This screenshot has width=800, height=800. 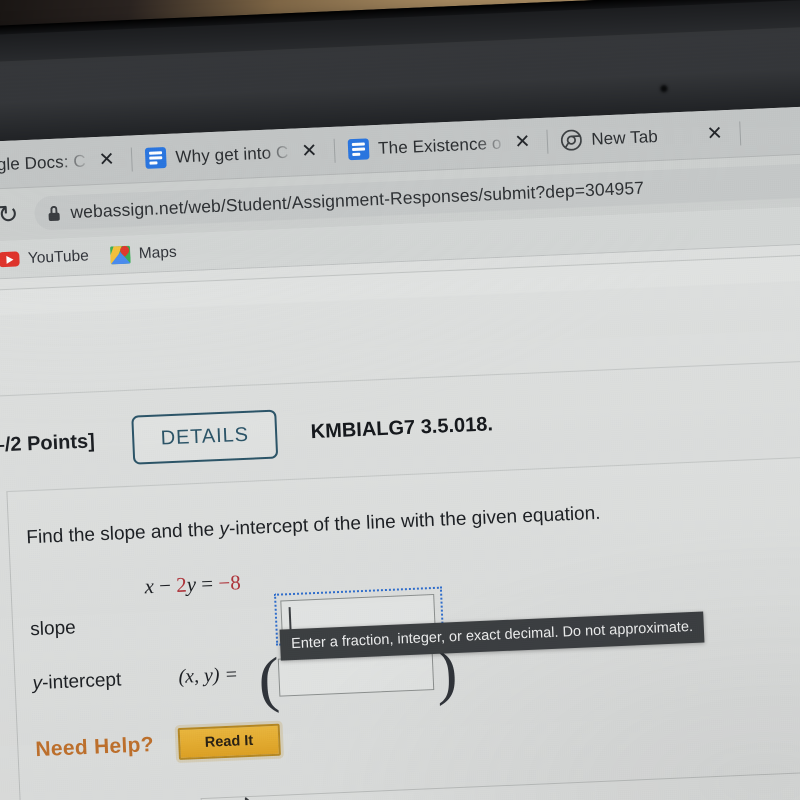 I want to click on webcam-icon, so click(x=664, y=89).